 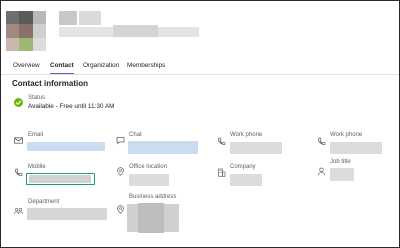 What do you see at coordinates (321, 171) in the screenshot?
I see `person-icon` at bounding box center [321, 171].